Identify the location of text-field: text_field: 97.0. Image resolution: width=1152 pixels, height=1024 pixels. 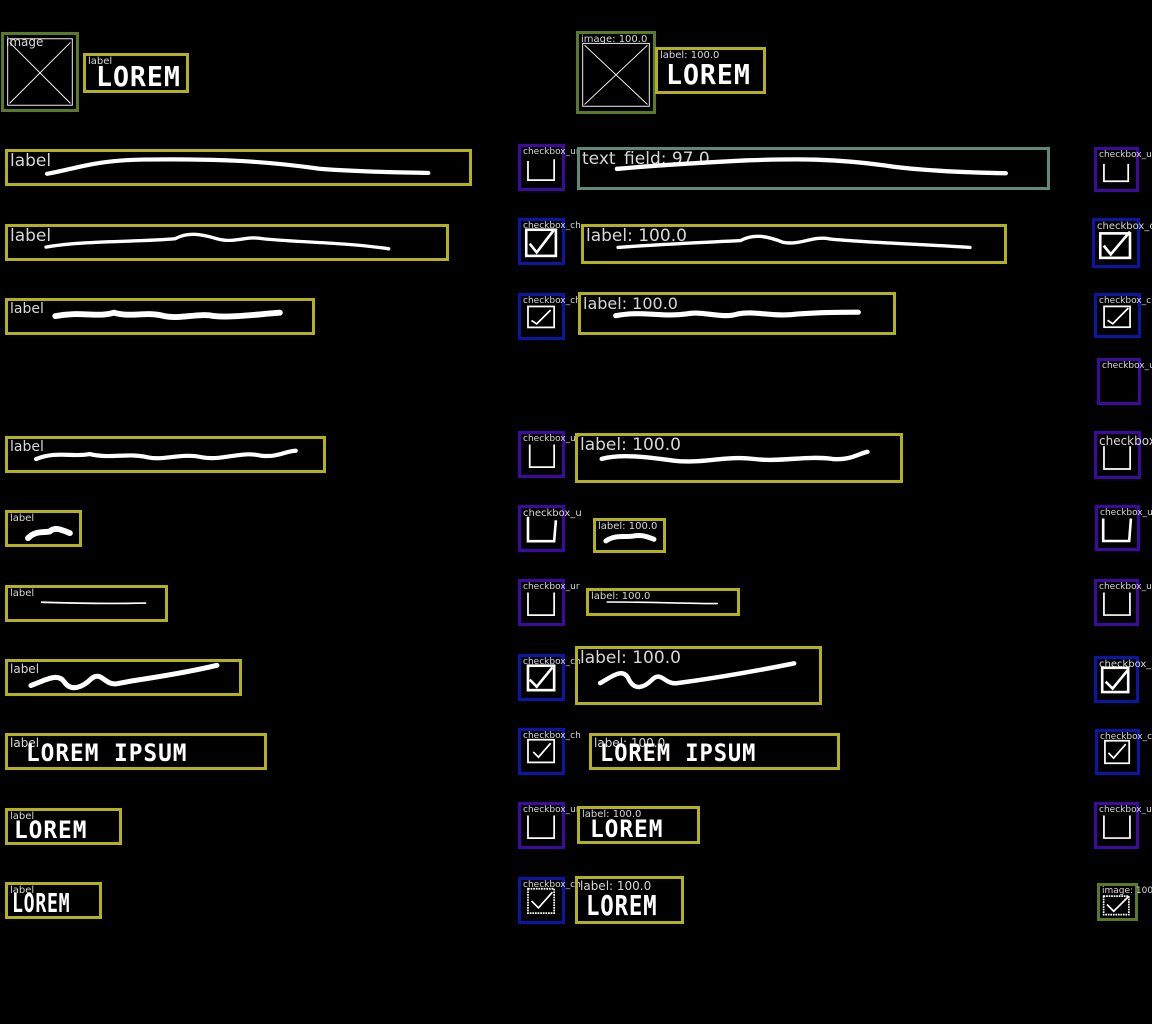
(813, 168).